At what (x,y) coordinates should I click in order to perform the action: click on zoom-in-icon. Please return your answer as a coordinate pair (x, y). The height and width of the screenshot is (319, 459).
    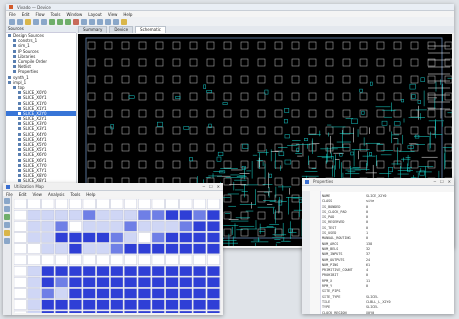
    Looking at the image, I should click on (84, 21).